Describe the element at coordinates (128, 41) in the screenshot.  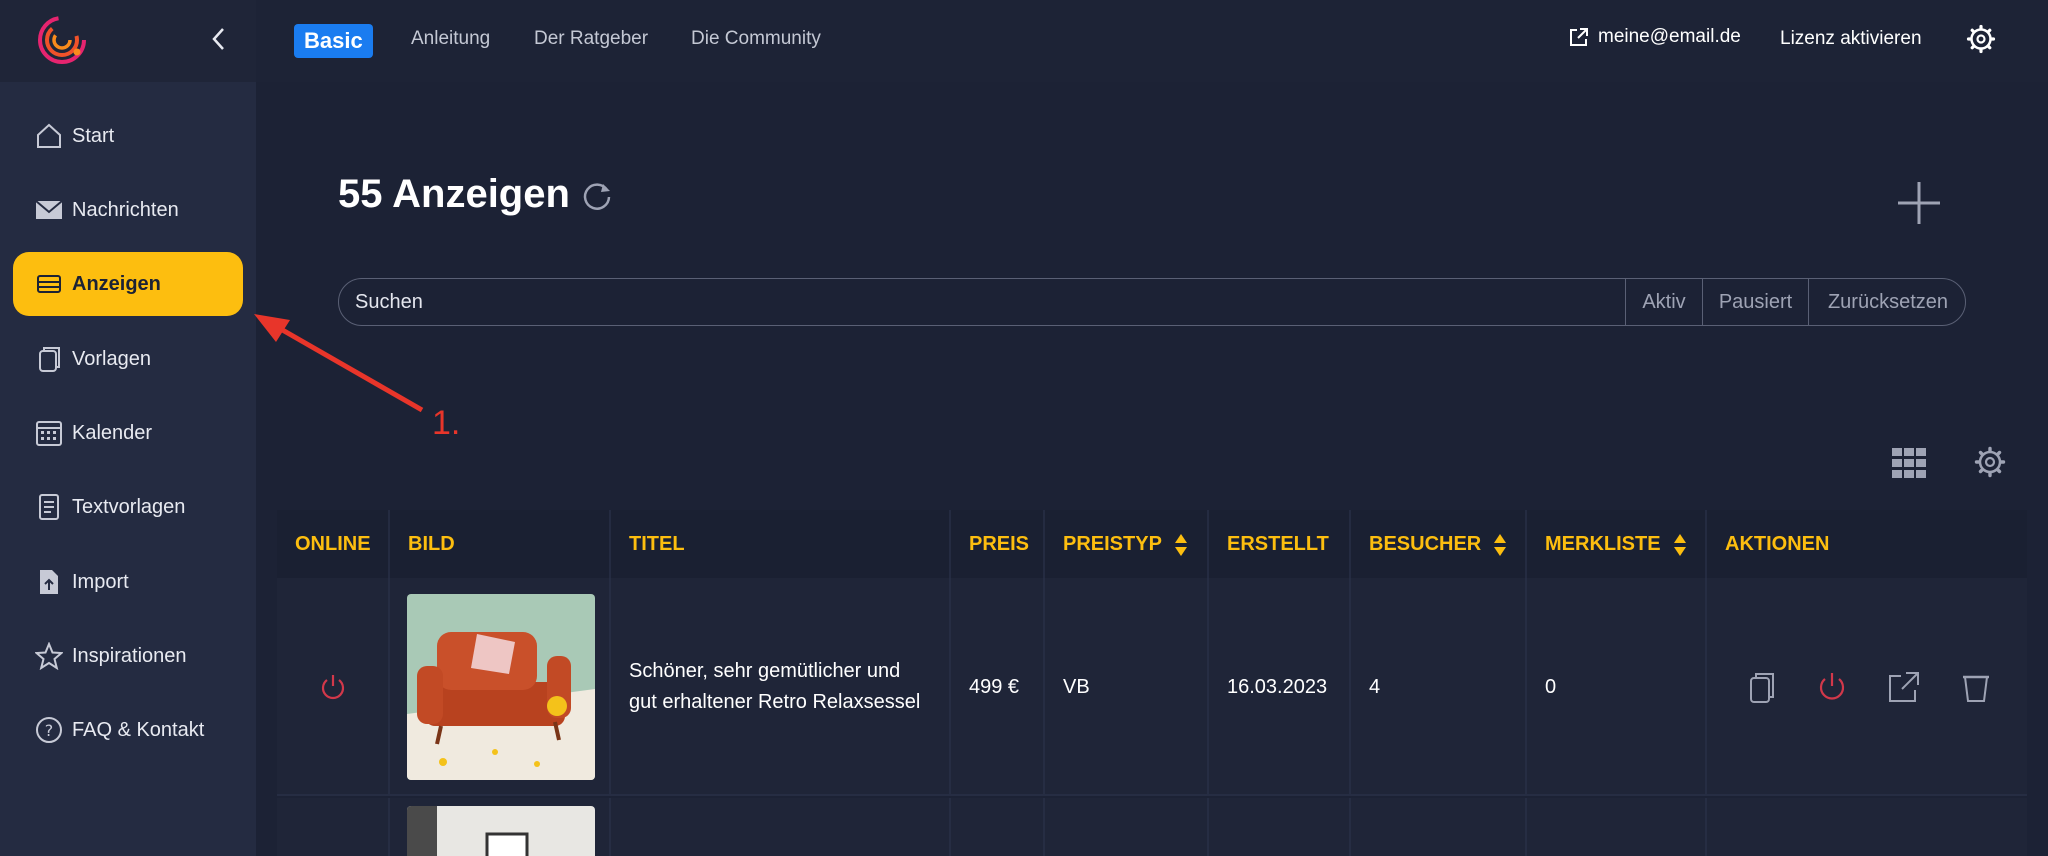
I see `sidebar-header` at that location.